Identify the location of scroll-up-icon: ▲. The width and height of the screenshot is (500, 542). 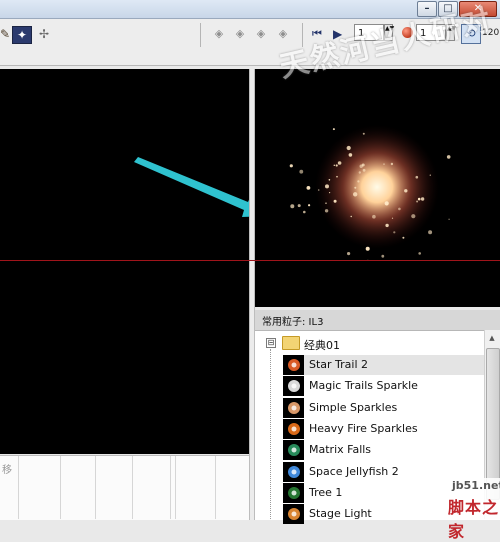
(492, 338).